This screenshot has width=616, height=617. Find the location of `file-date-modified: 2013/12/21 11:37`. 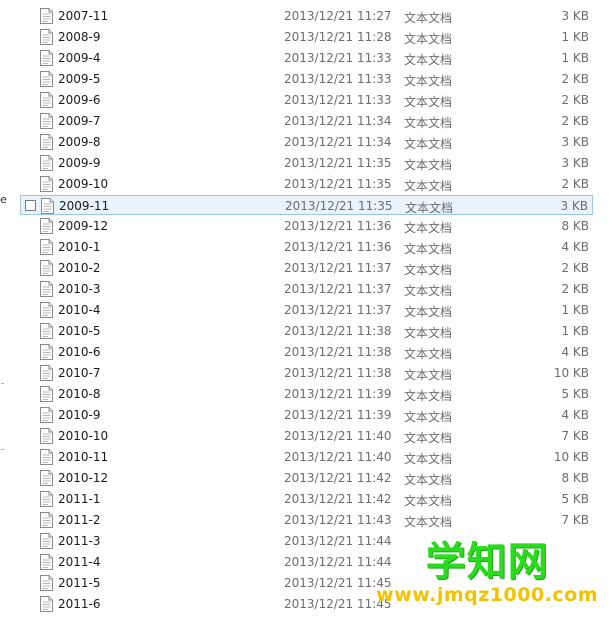

file-date-modified: 2013/12/21 11:37 is located at coordinates (338, 310).